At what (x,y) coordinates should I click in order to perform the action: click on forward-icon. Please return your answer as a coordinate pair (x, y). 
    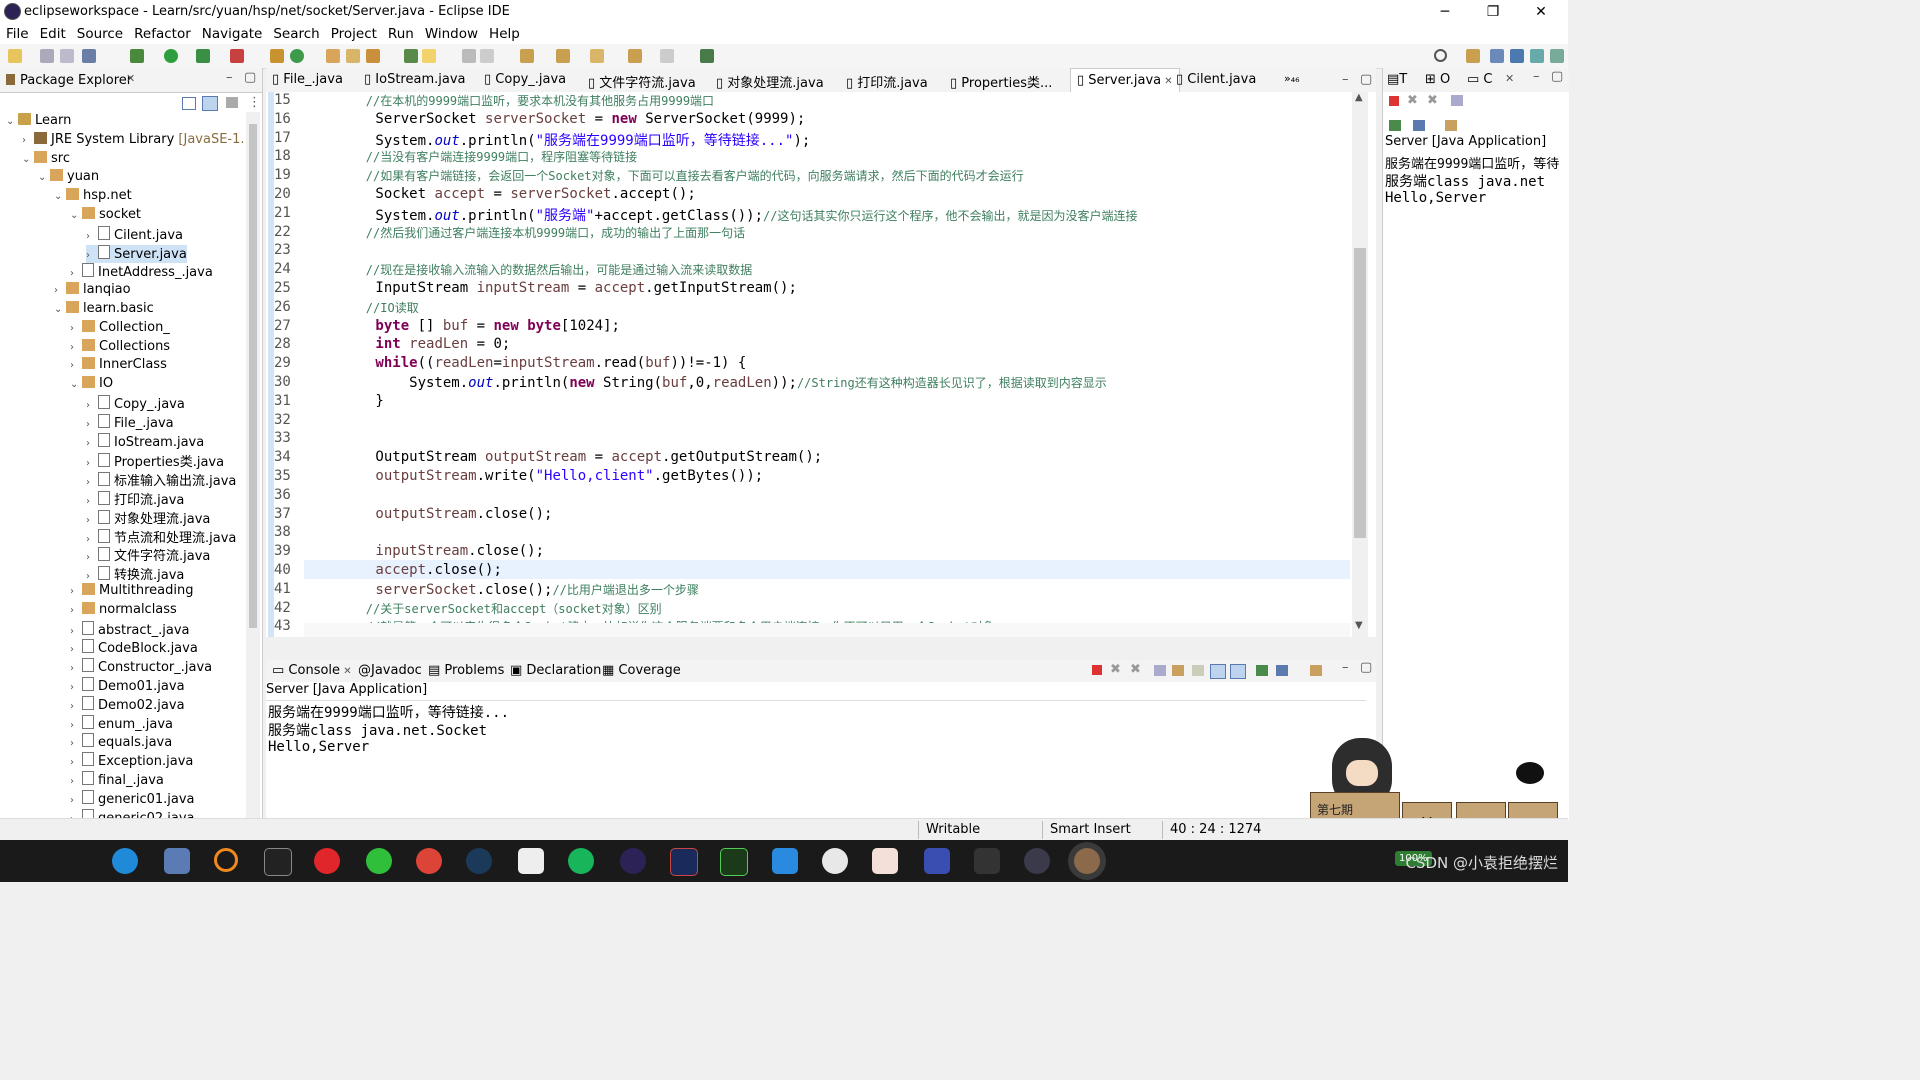
    Looking at the image, I should click on (667, 56).